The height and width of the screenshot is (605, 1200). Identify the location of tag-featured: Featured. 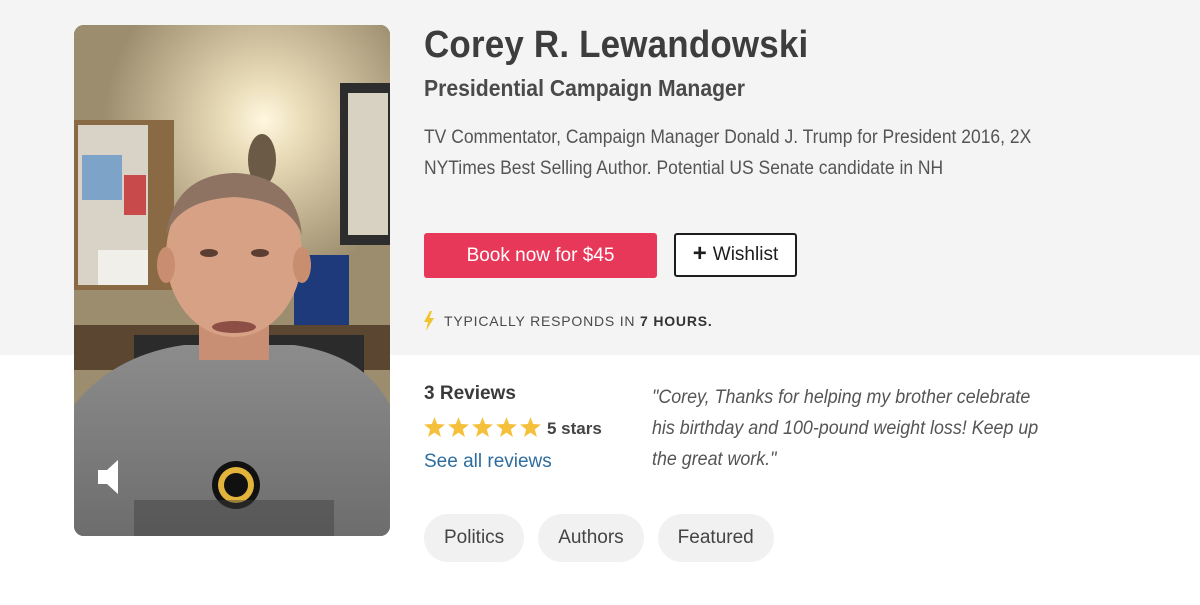
(715, 538).